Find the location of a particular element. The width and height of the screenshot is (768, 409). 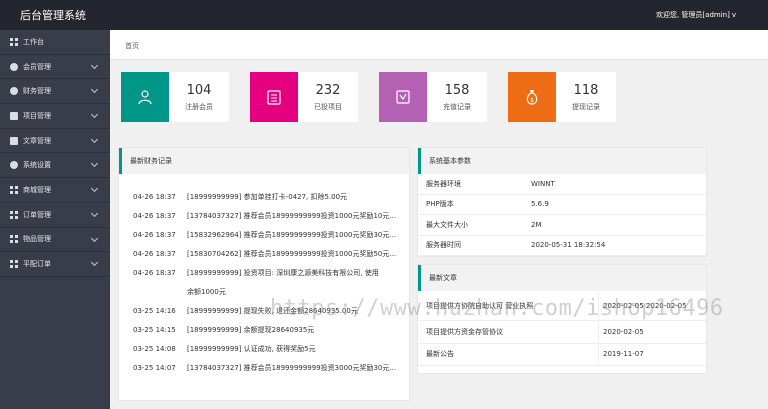

stat-label: 注册会员 is located at coordinates (199, 107).